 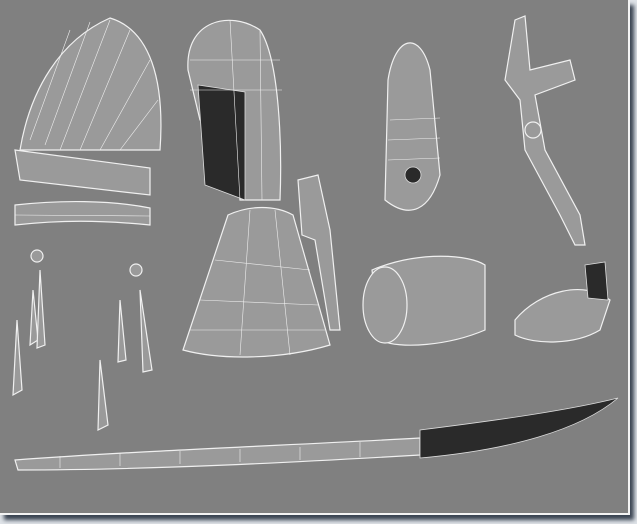 What do you see at coordinates (82, 340) in the screenshot?
I see `earrings` at bounding box center [82, 340].